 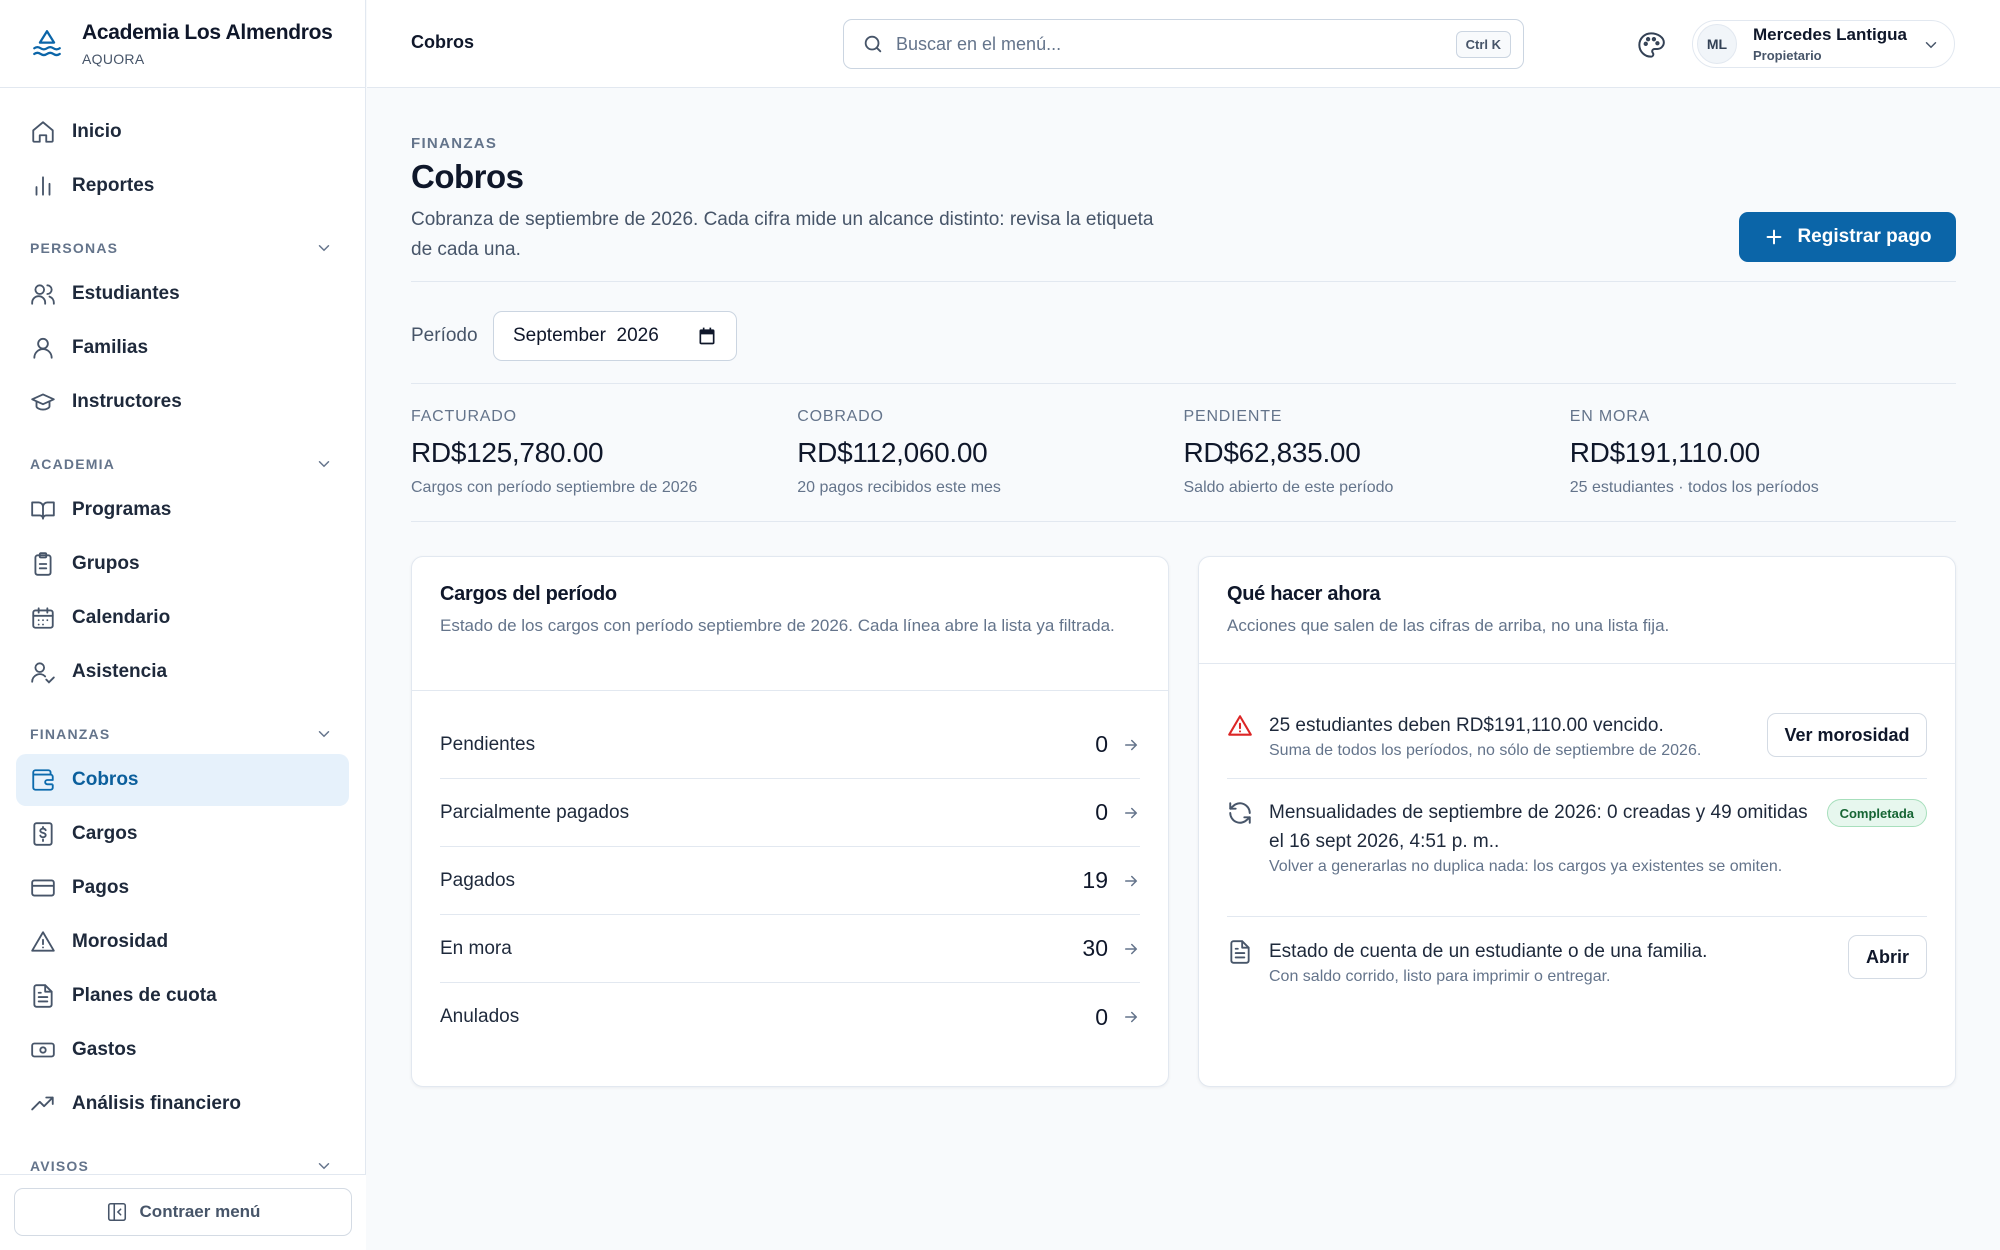 I want to click on sidebar-item-reportes: Reportes, so click(x=182, y=186).